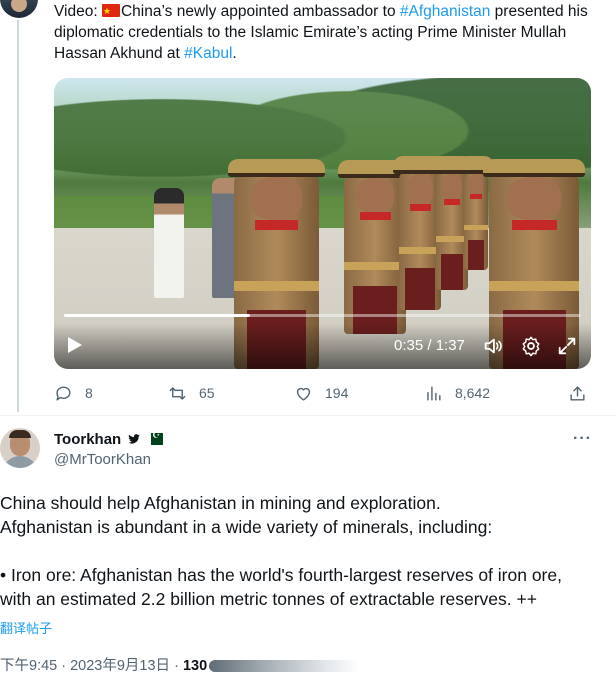 The image size is (616, 682). Describe the element at coordinates (567, 346) in the screenshot. I see `fullscreen-icon` at that location.